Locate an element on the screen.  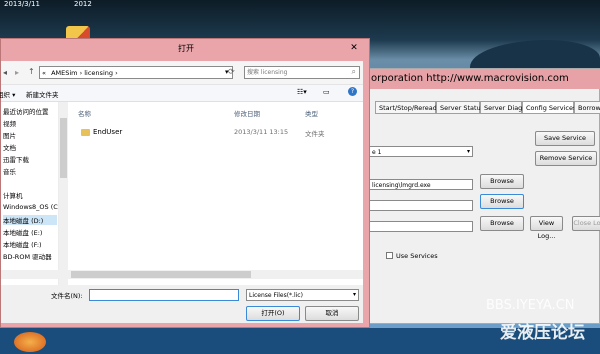
nav-item-drive-c: Windows8_OS (C:) is located at coordinates (30, 207).